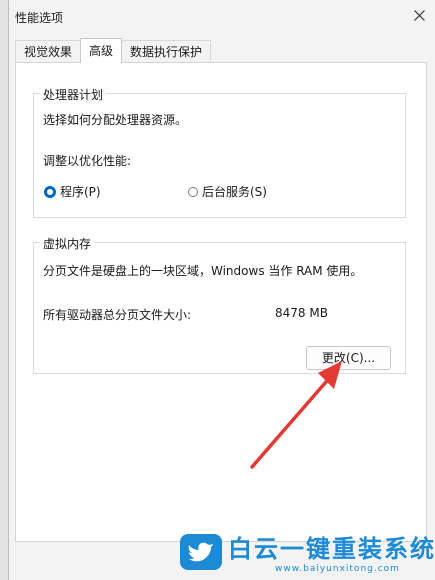 The image size is (435, 580). I want to click on radio-background-services: 后台服务(S), so click(227, 191).